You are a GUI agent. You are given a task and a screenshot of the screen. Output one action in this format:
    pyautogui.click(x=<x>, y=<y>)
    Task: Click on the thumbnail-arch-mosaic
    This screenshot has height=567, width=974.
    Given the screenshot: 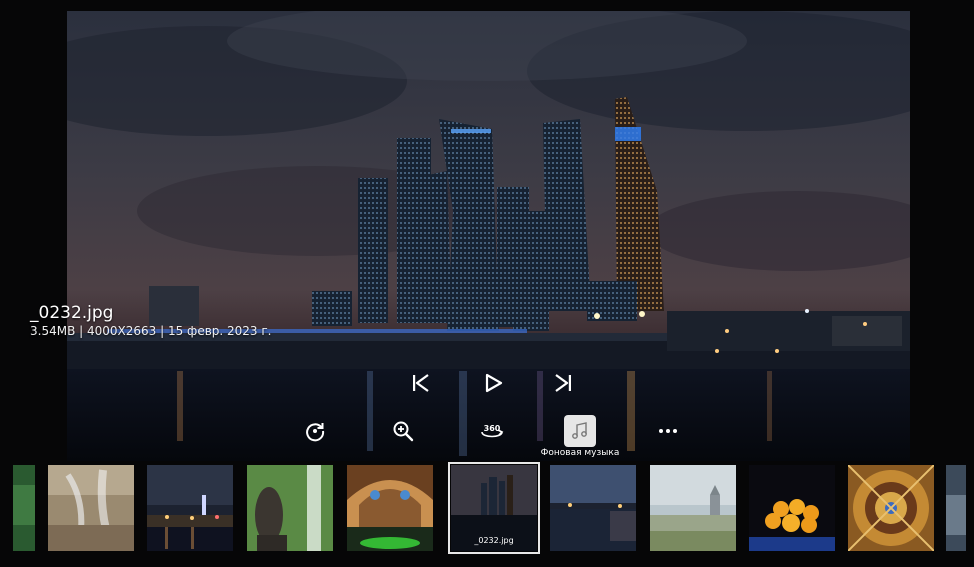 What is the action you would take?
    pyautogui.click(x=390, y=508)
    